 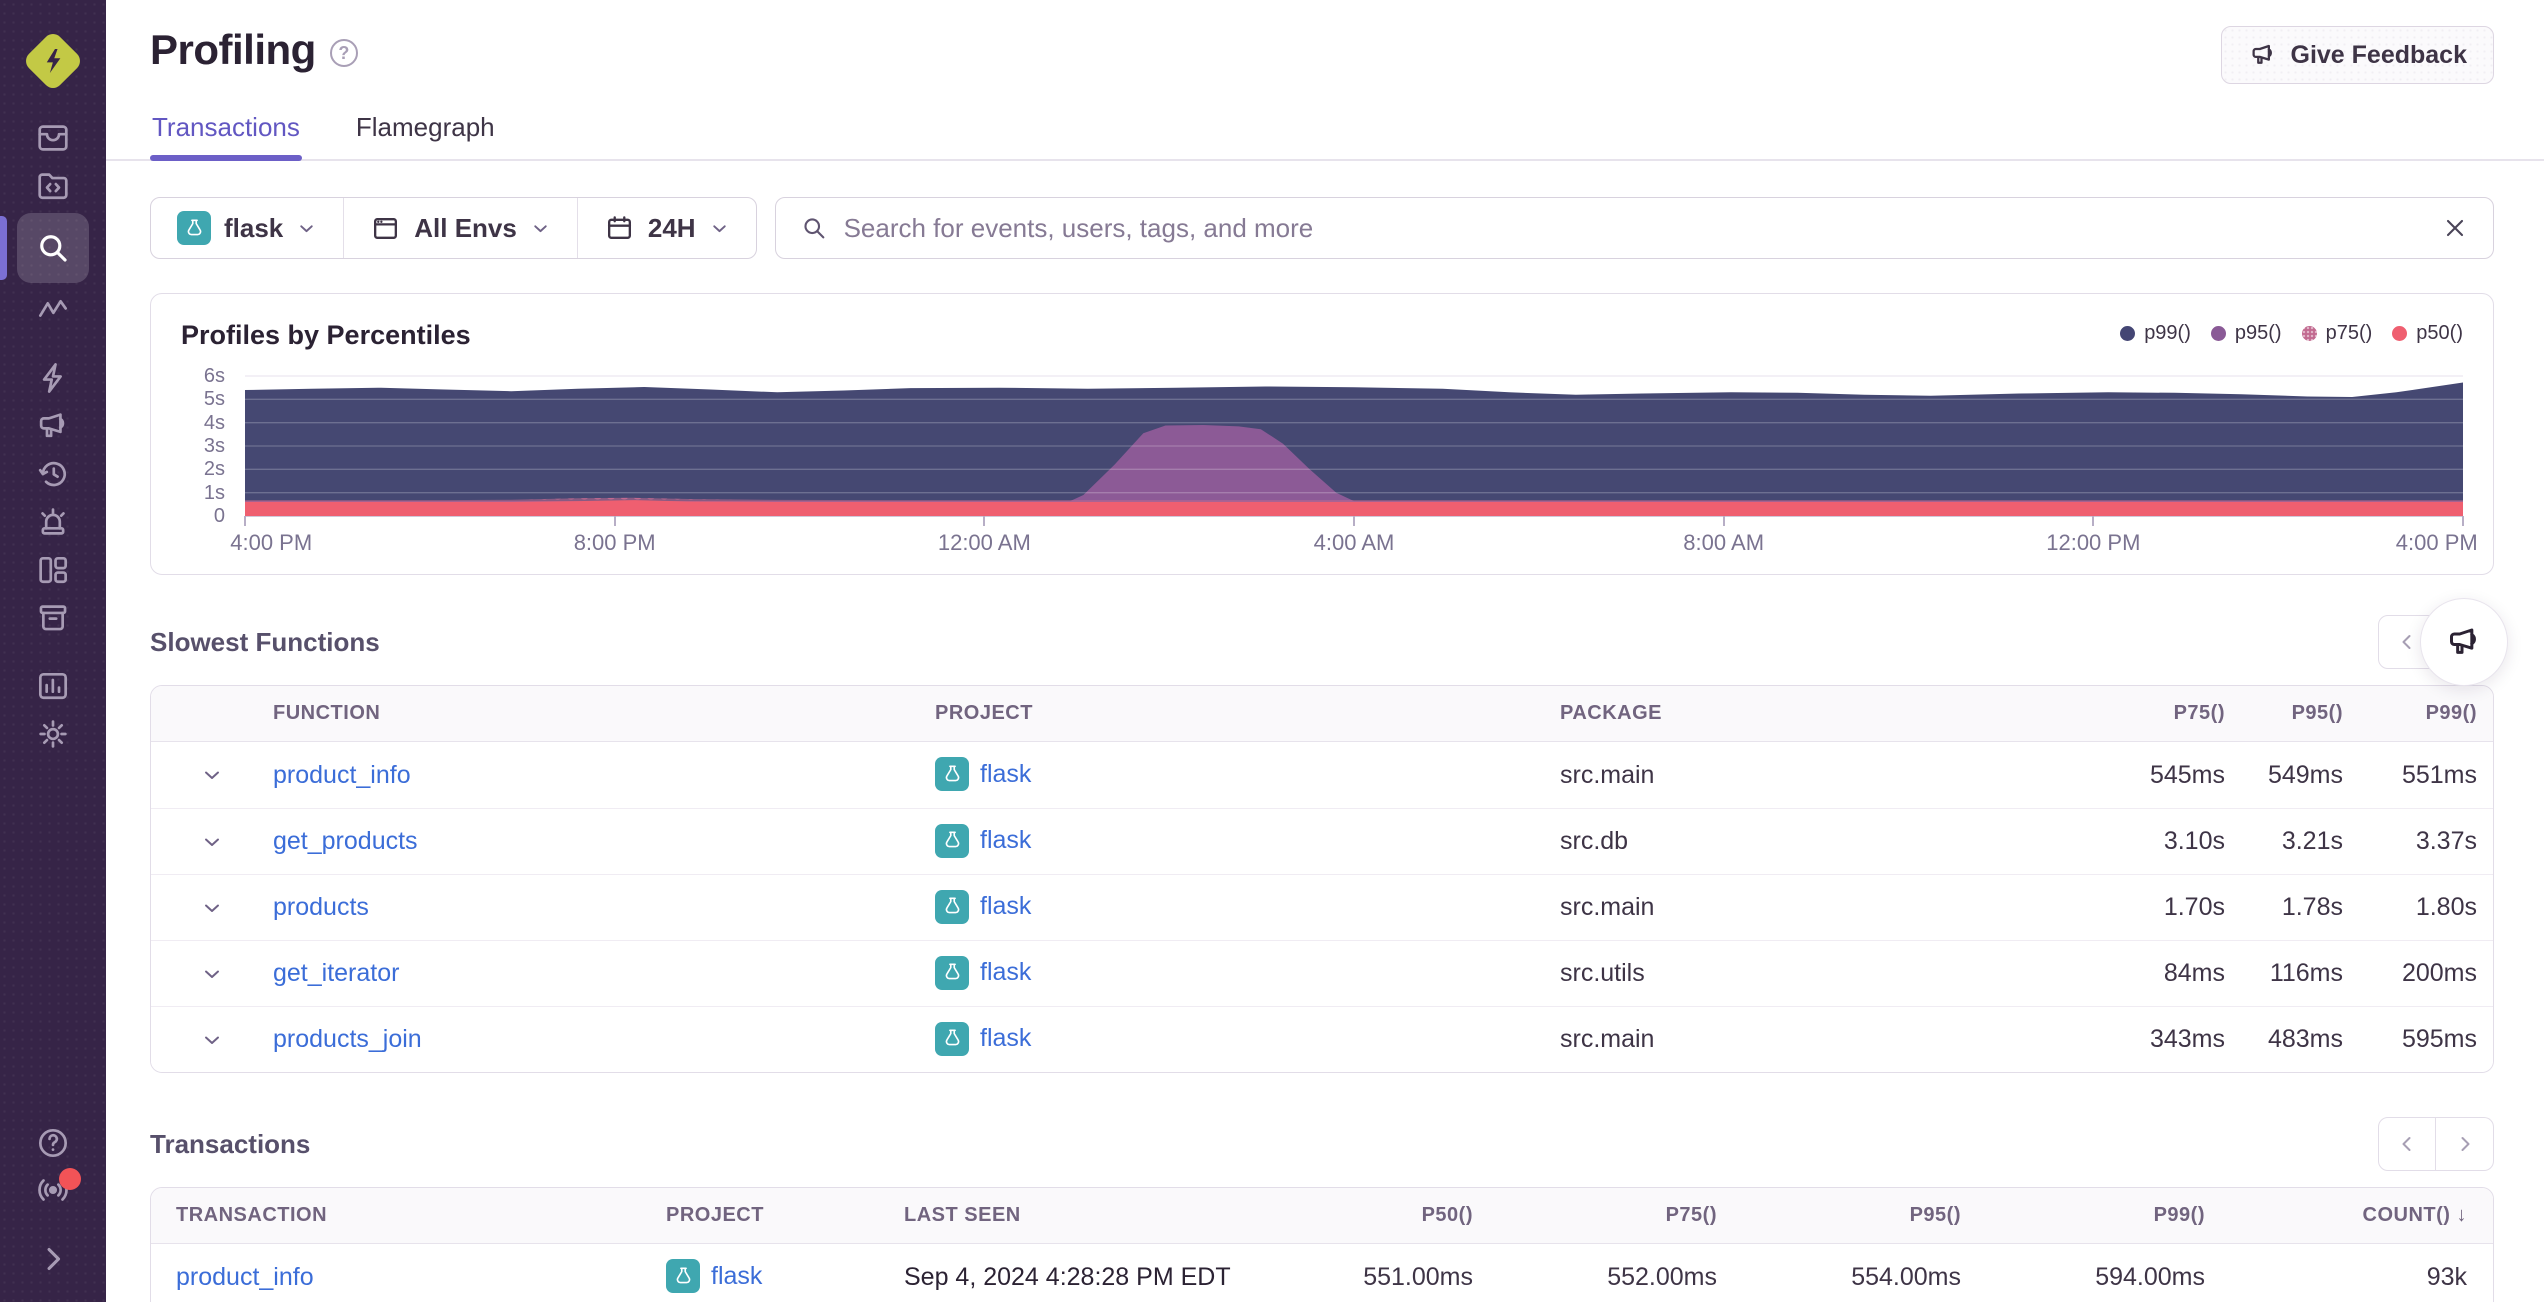 What do you see at coordinates (2464, 642) in the screenshot?
I see `floating-feedback-button` at bounding box center [2464, 642].